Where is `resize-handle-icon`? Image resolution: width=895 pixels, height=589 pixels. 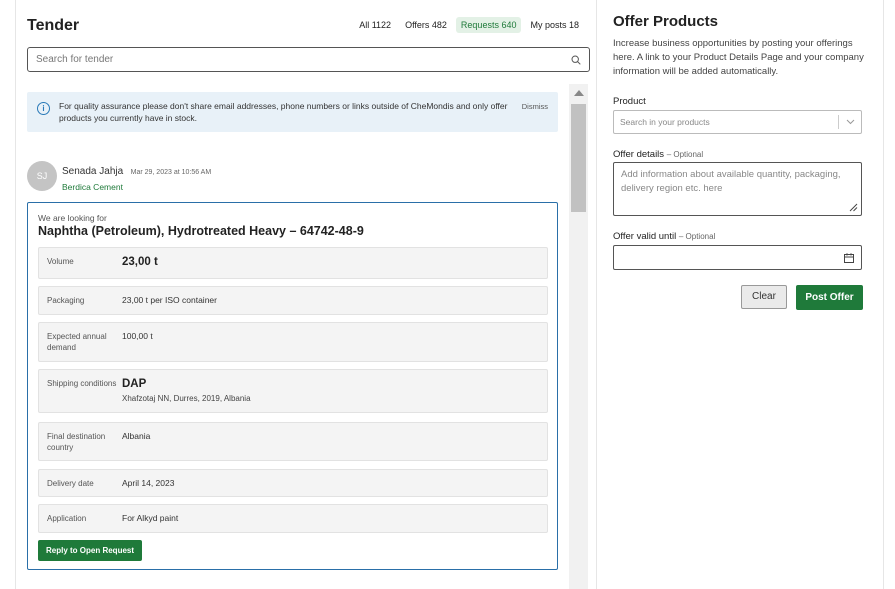
resize-handle-icon is located at coordinates (853, 207).